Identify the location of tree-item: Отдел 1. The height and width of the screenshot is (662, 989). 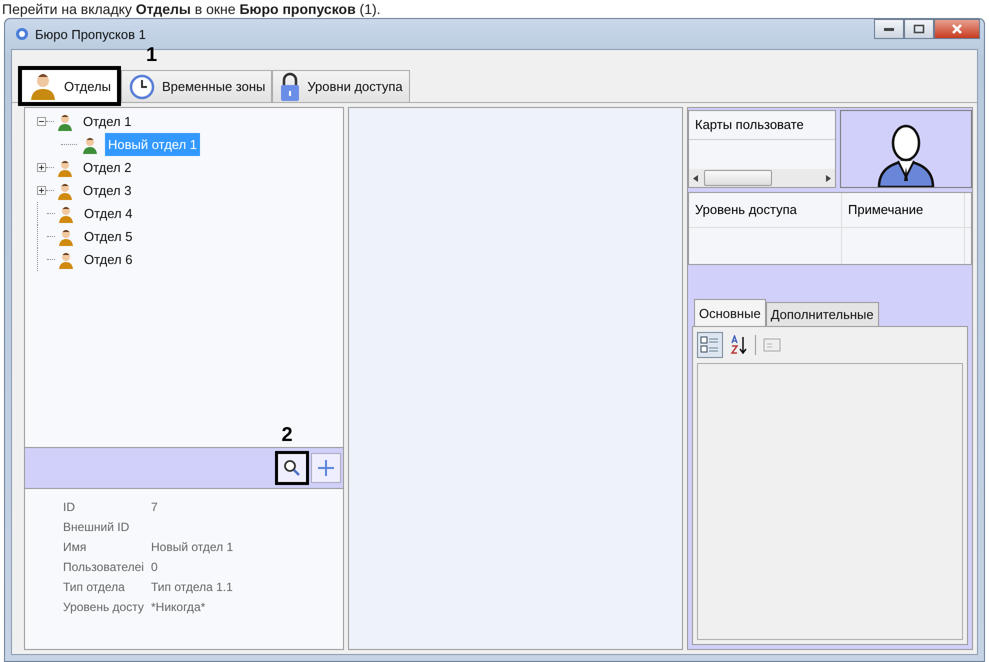
(107, 121).